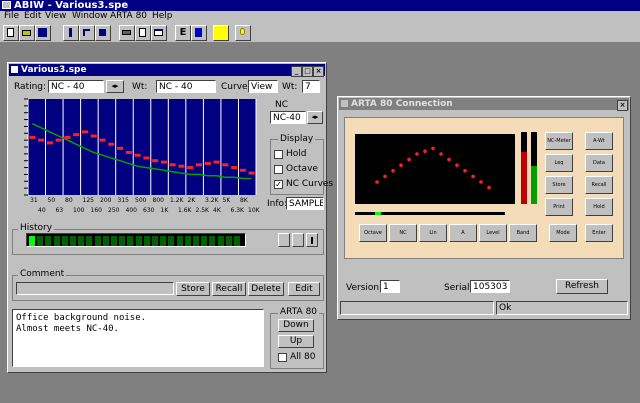 This screenshot has width=640, height=403. Describe the element at coordinates (11, 33) in the screenshot. I see `new-doc-icon` at that location.